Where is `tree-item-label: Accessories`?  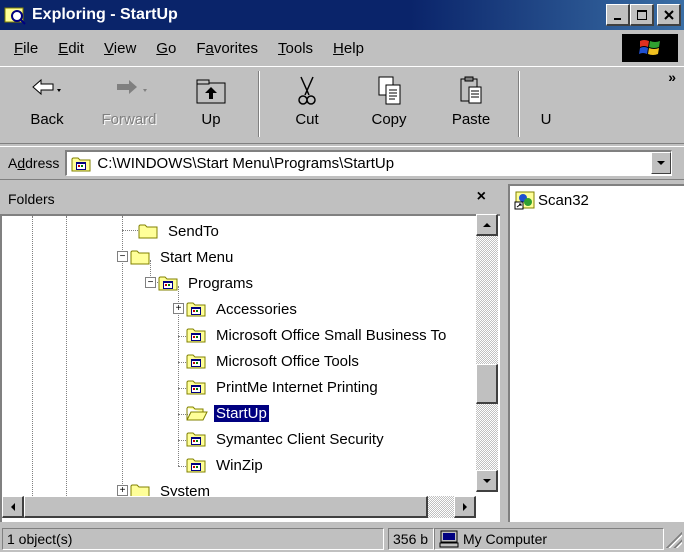 tree-item-label: Accessories is located at coordinates (256, 309).